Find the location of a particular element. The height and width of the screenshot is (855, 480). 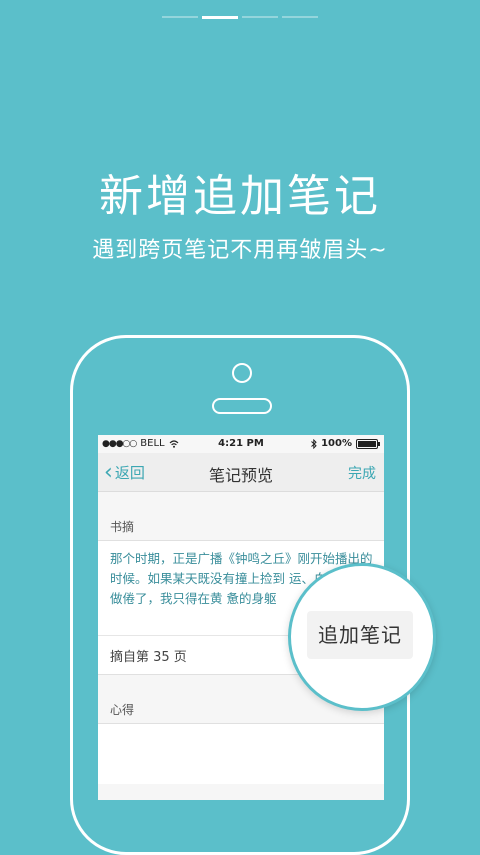

excerpt-section-label: 书摘 is located at coordinates (122, 527).